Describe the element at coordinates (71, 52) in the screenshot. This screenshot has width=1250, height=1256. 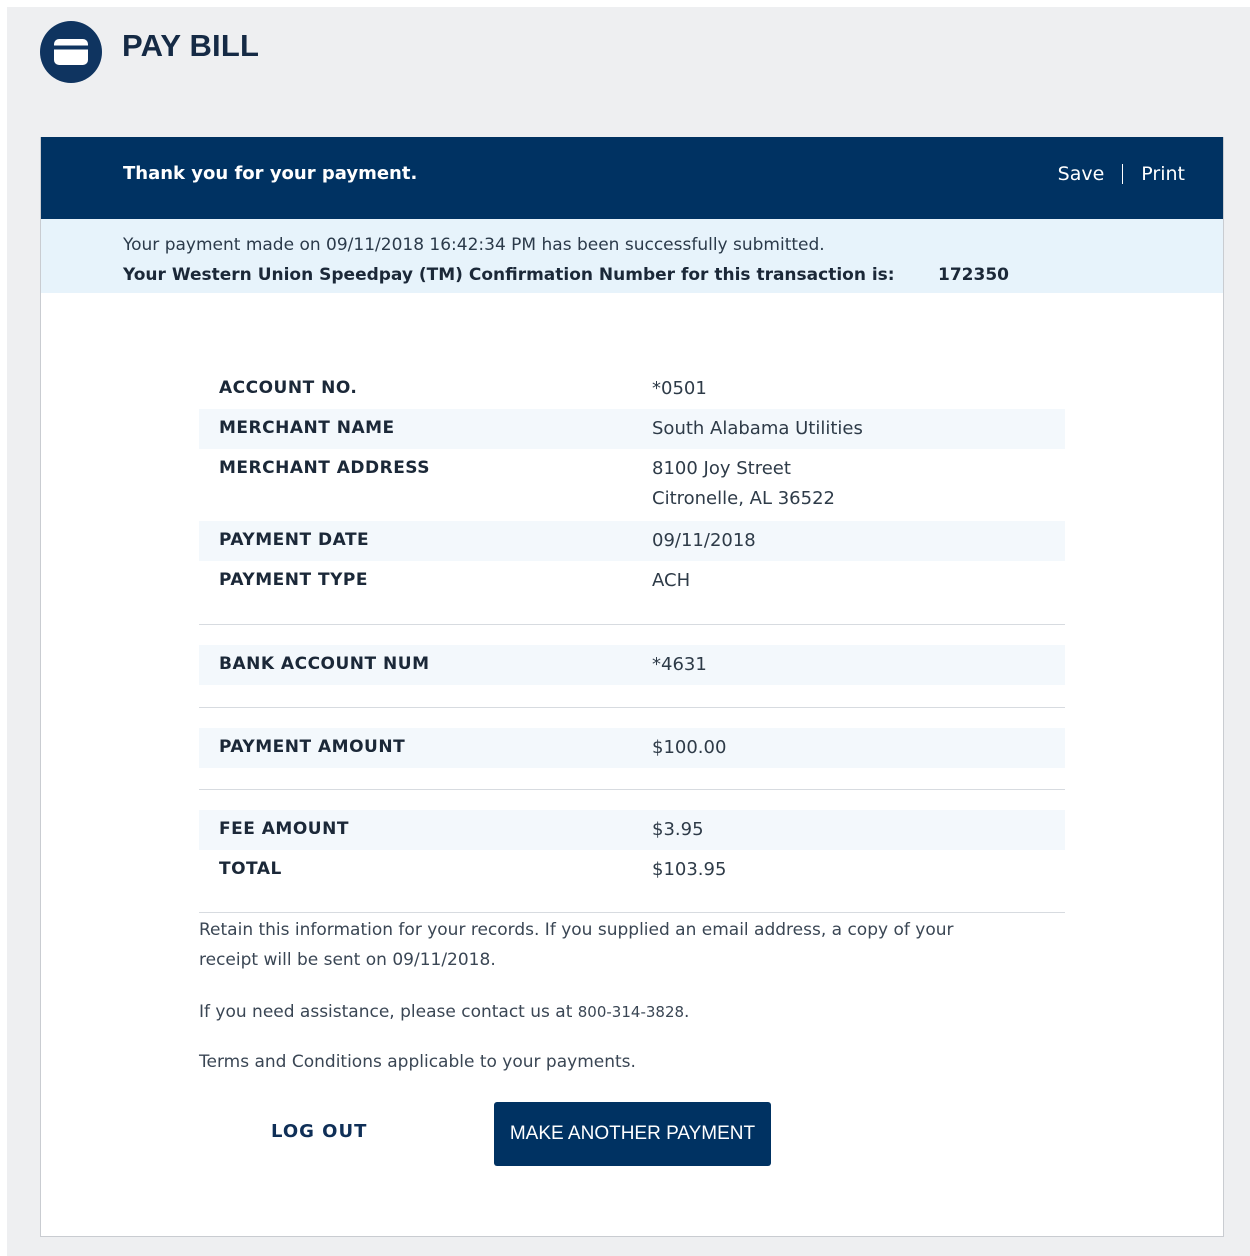
I see `credit-card-icon` at that location.